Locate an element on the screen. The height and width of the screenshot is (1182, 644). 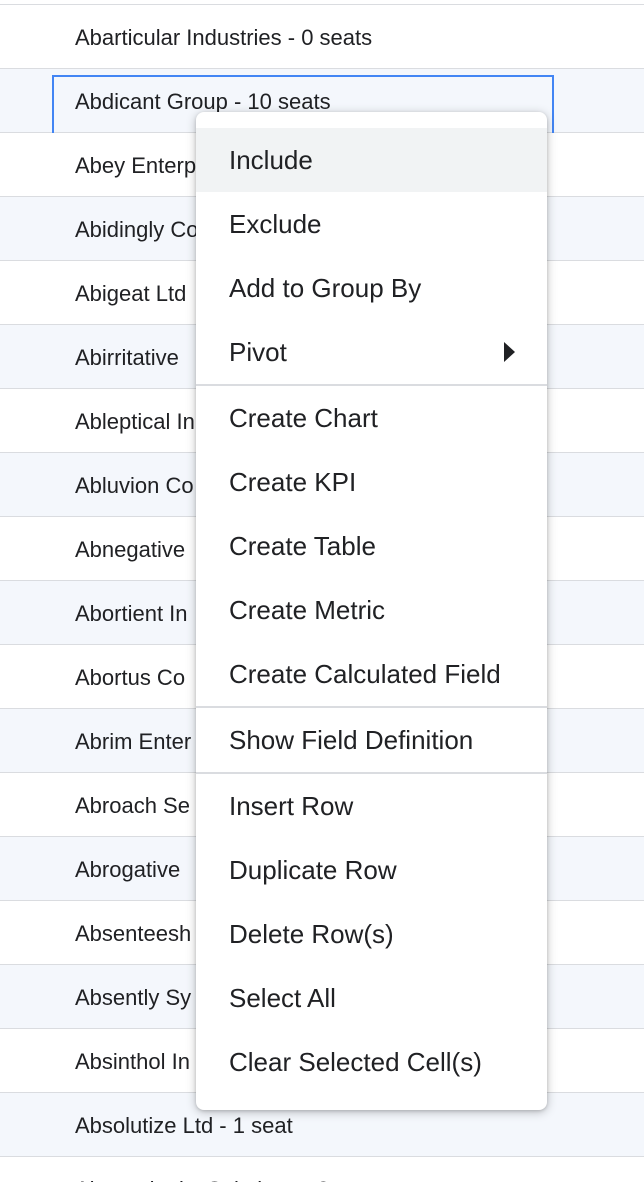
menu-item-label: Select All is located at coordinates (282, 997).